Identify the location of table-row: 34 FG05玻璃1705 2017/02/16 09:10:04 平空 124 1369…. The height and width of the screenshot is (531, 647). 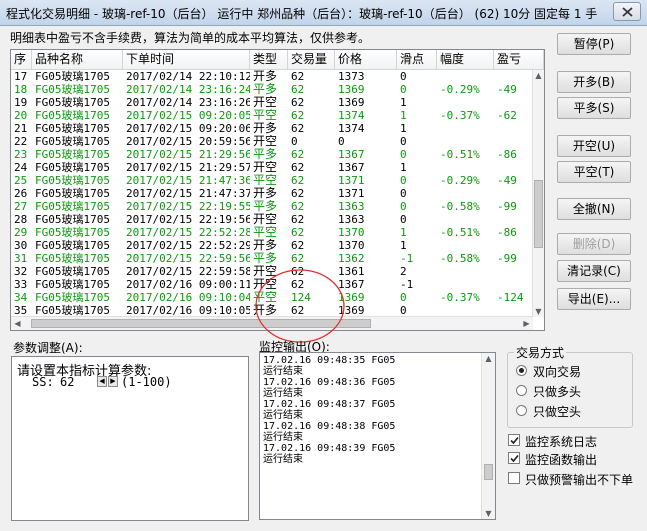
(271, 297).